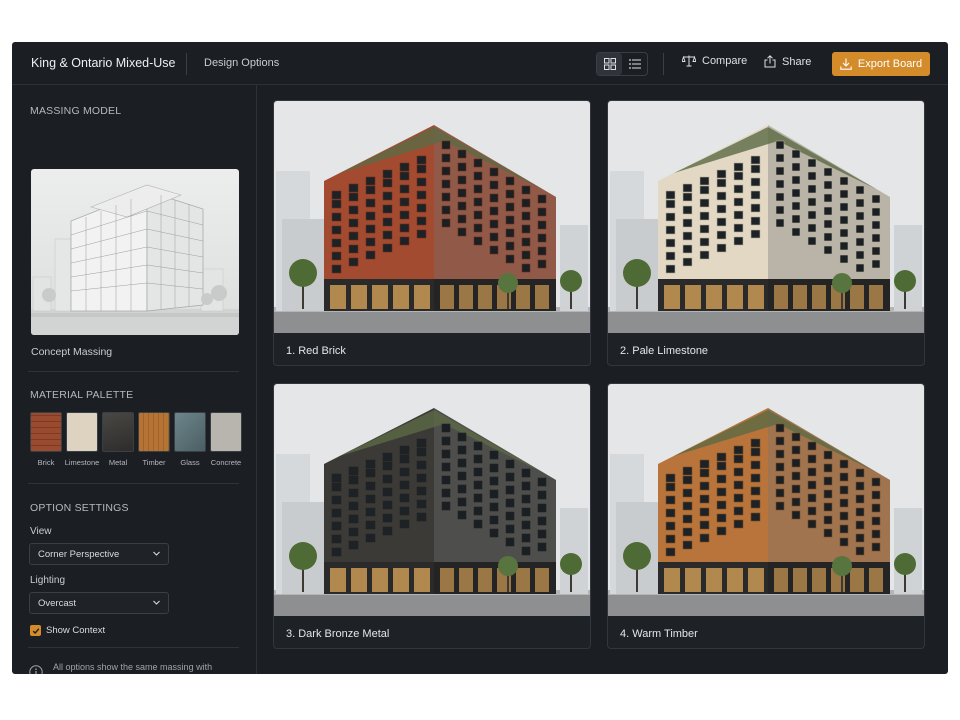 The image size is (960, 720). Describe the element at coordinates (48, 580) in the screenshot. I see `lighting-label: Lighting` at that location.